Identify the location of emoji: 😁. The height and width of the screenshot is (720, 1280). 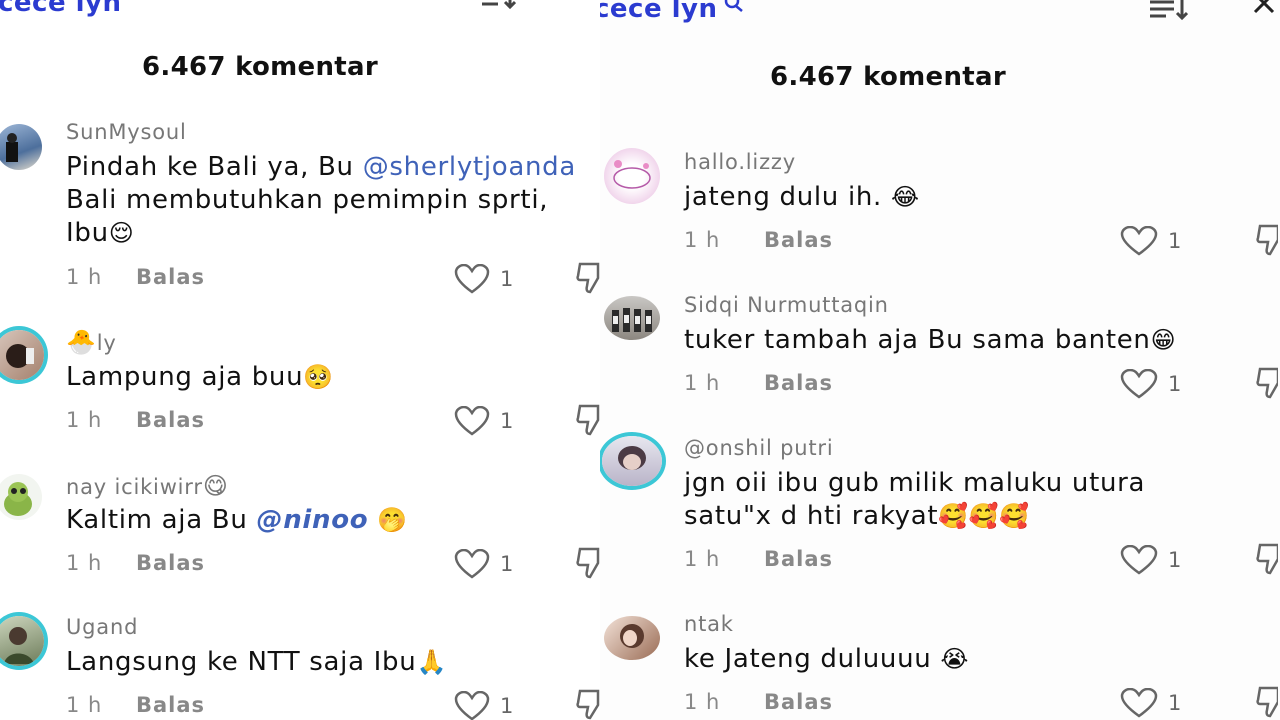
(1163, 340).